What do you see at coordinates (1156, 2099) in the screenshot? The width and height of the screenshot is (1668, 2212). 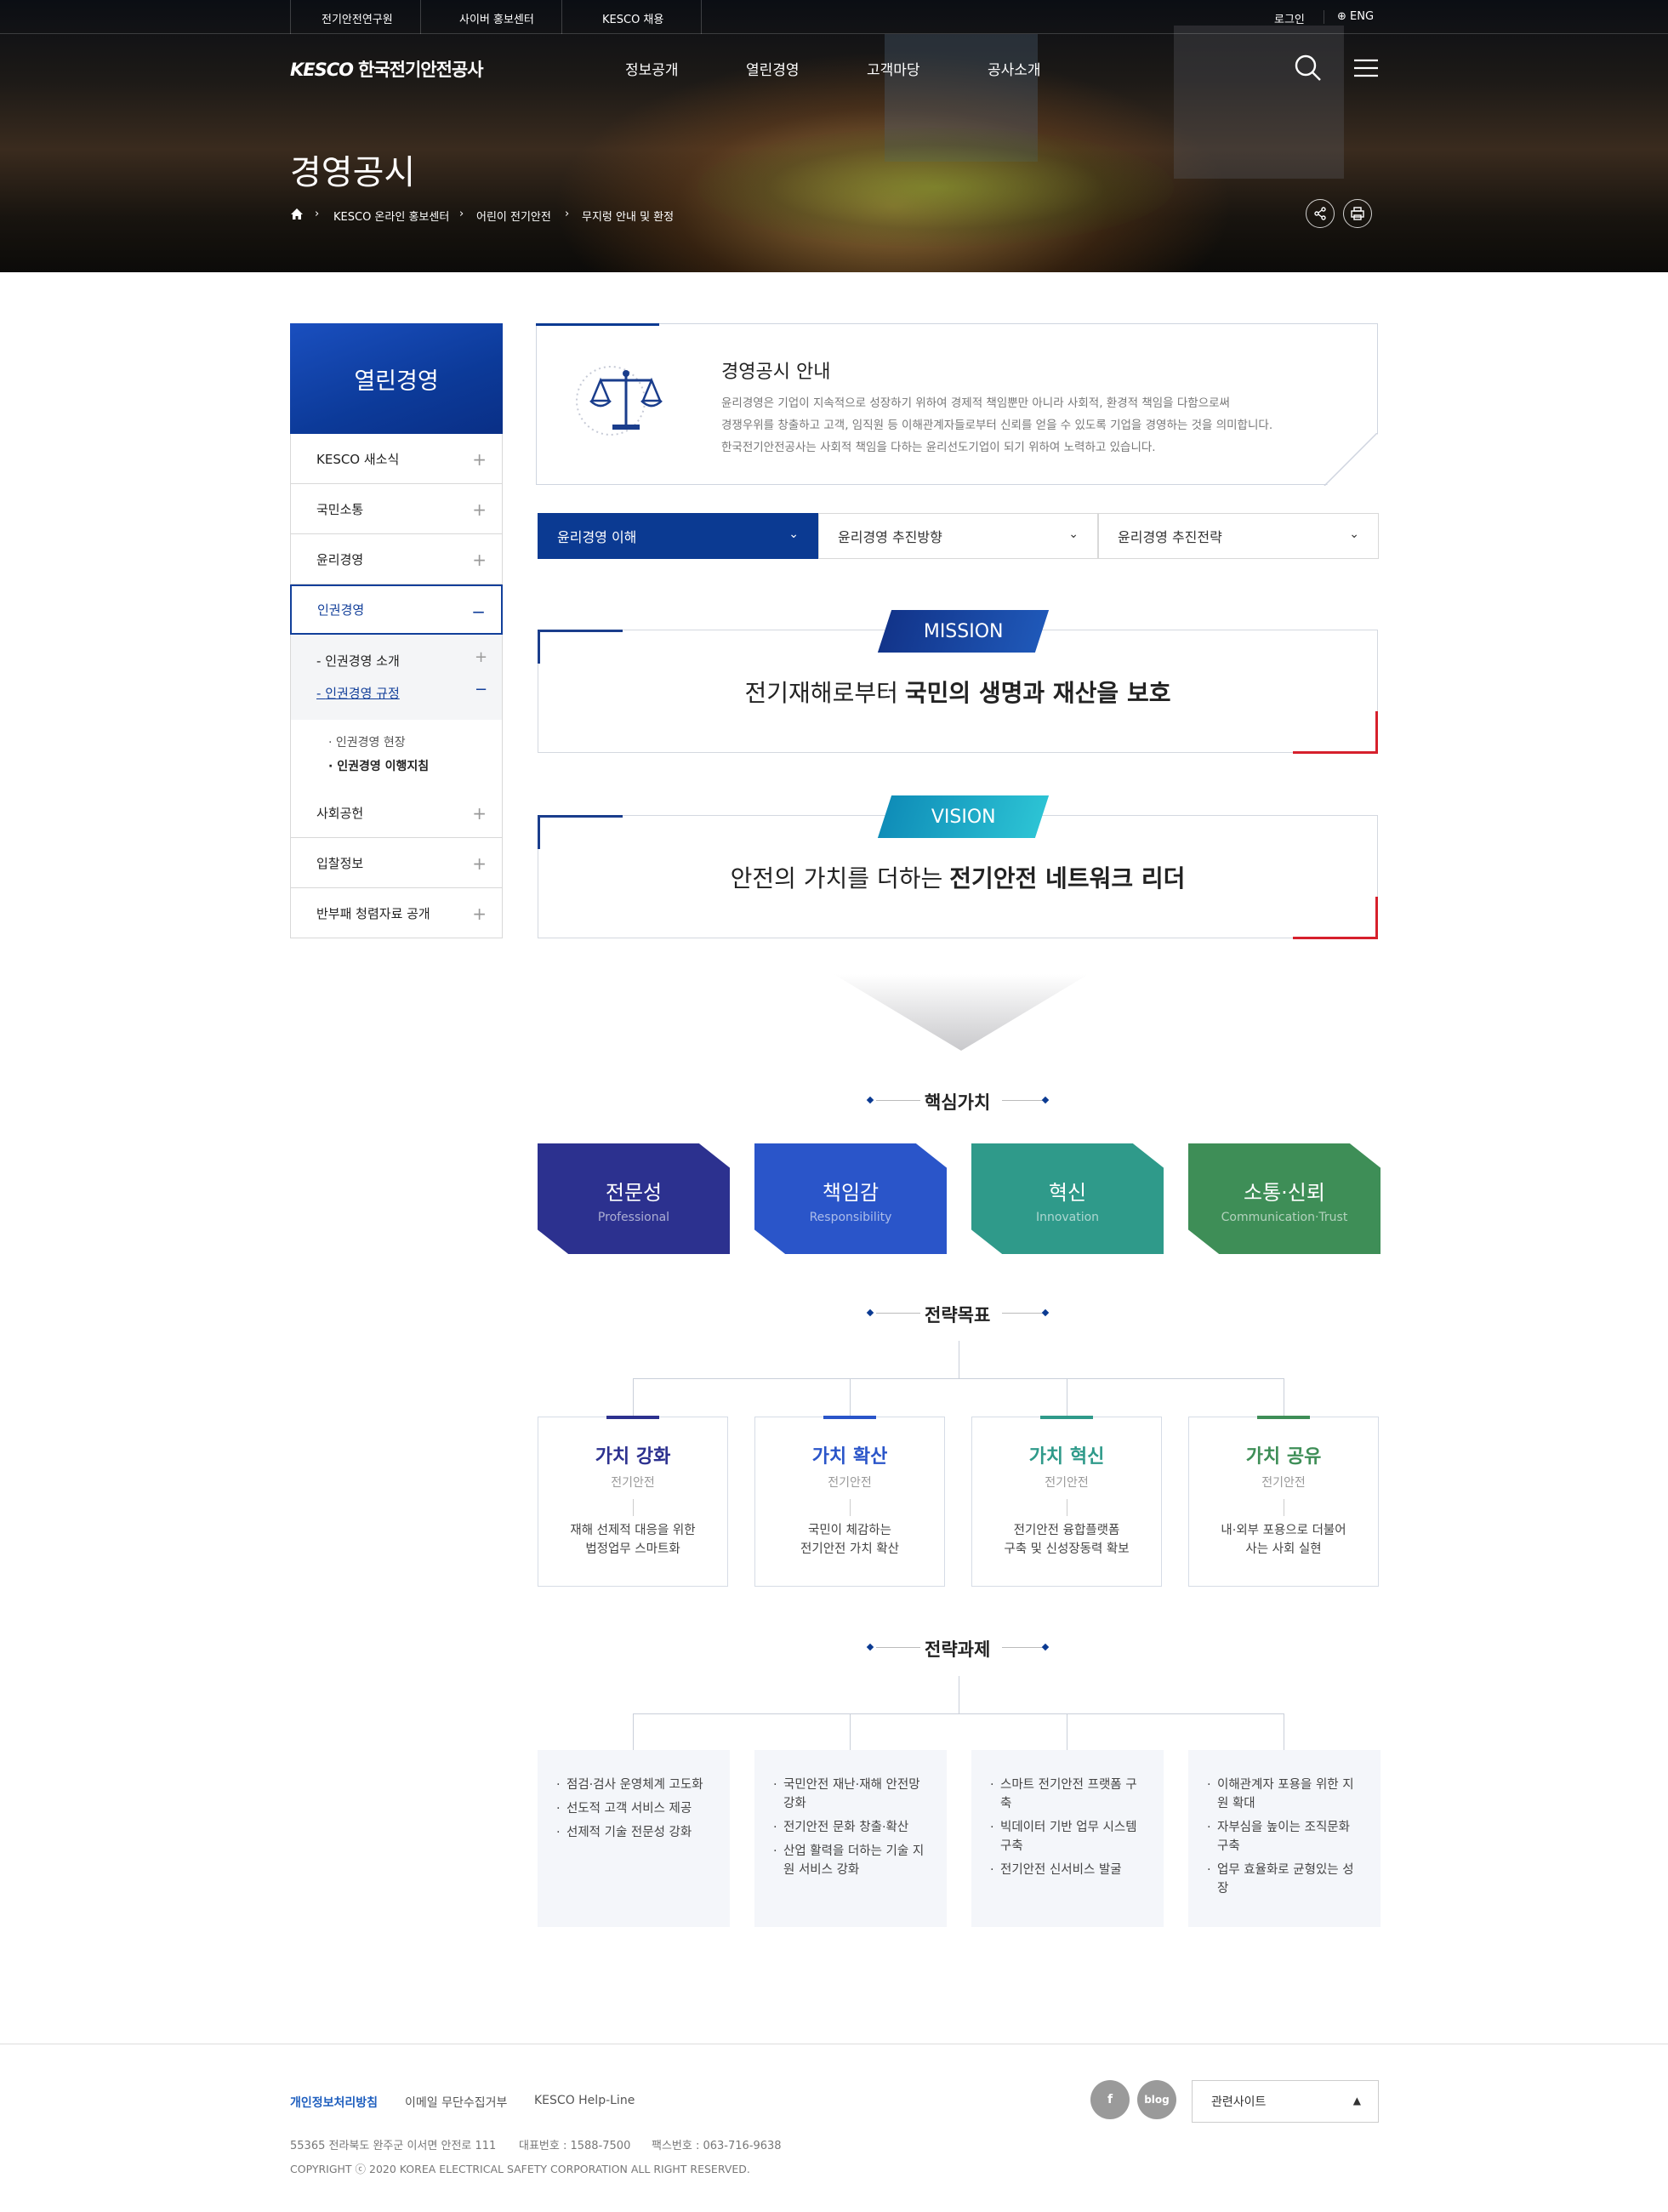 I see `blog-icon: blog` at bounding box center [1156, 2099].